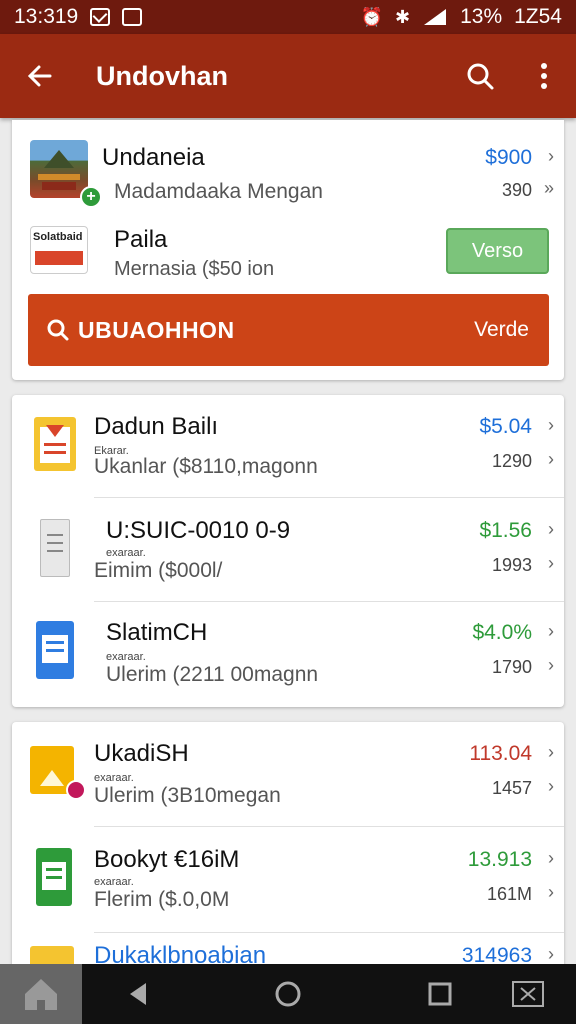 This screenshot has width=576, height=1024. I want to click on more-vert-icon, so click(544, 76).